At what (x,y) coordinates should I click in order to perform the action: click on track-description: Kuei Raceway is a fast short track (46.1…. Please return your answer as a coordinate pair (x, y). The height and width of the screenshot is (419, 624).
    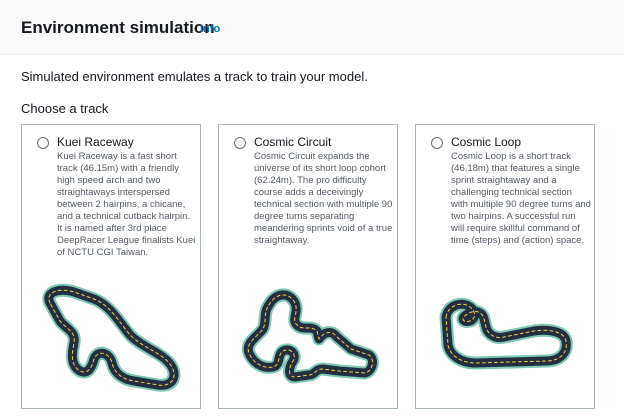
    Looking at the image, I should click on (126, 204).